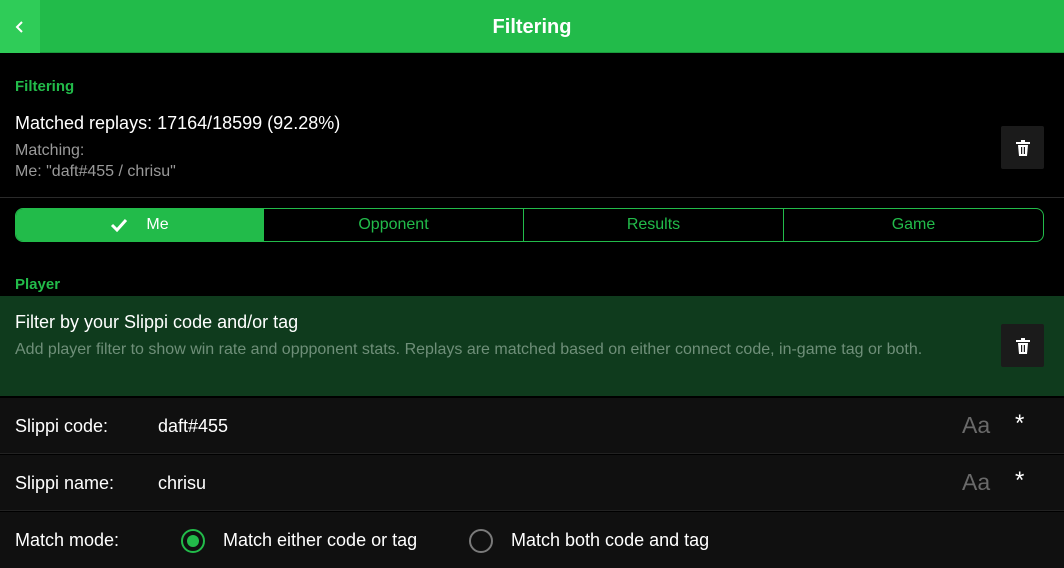 This screenshot has width=1064, height=568. I want to click on title-bar: Filtering, so click(532, 26).